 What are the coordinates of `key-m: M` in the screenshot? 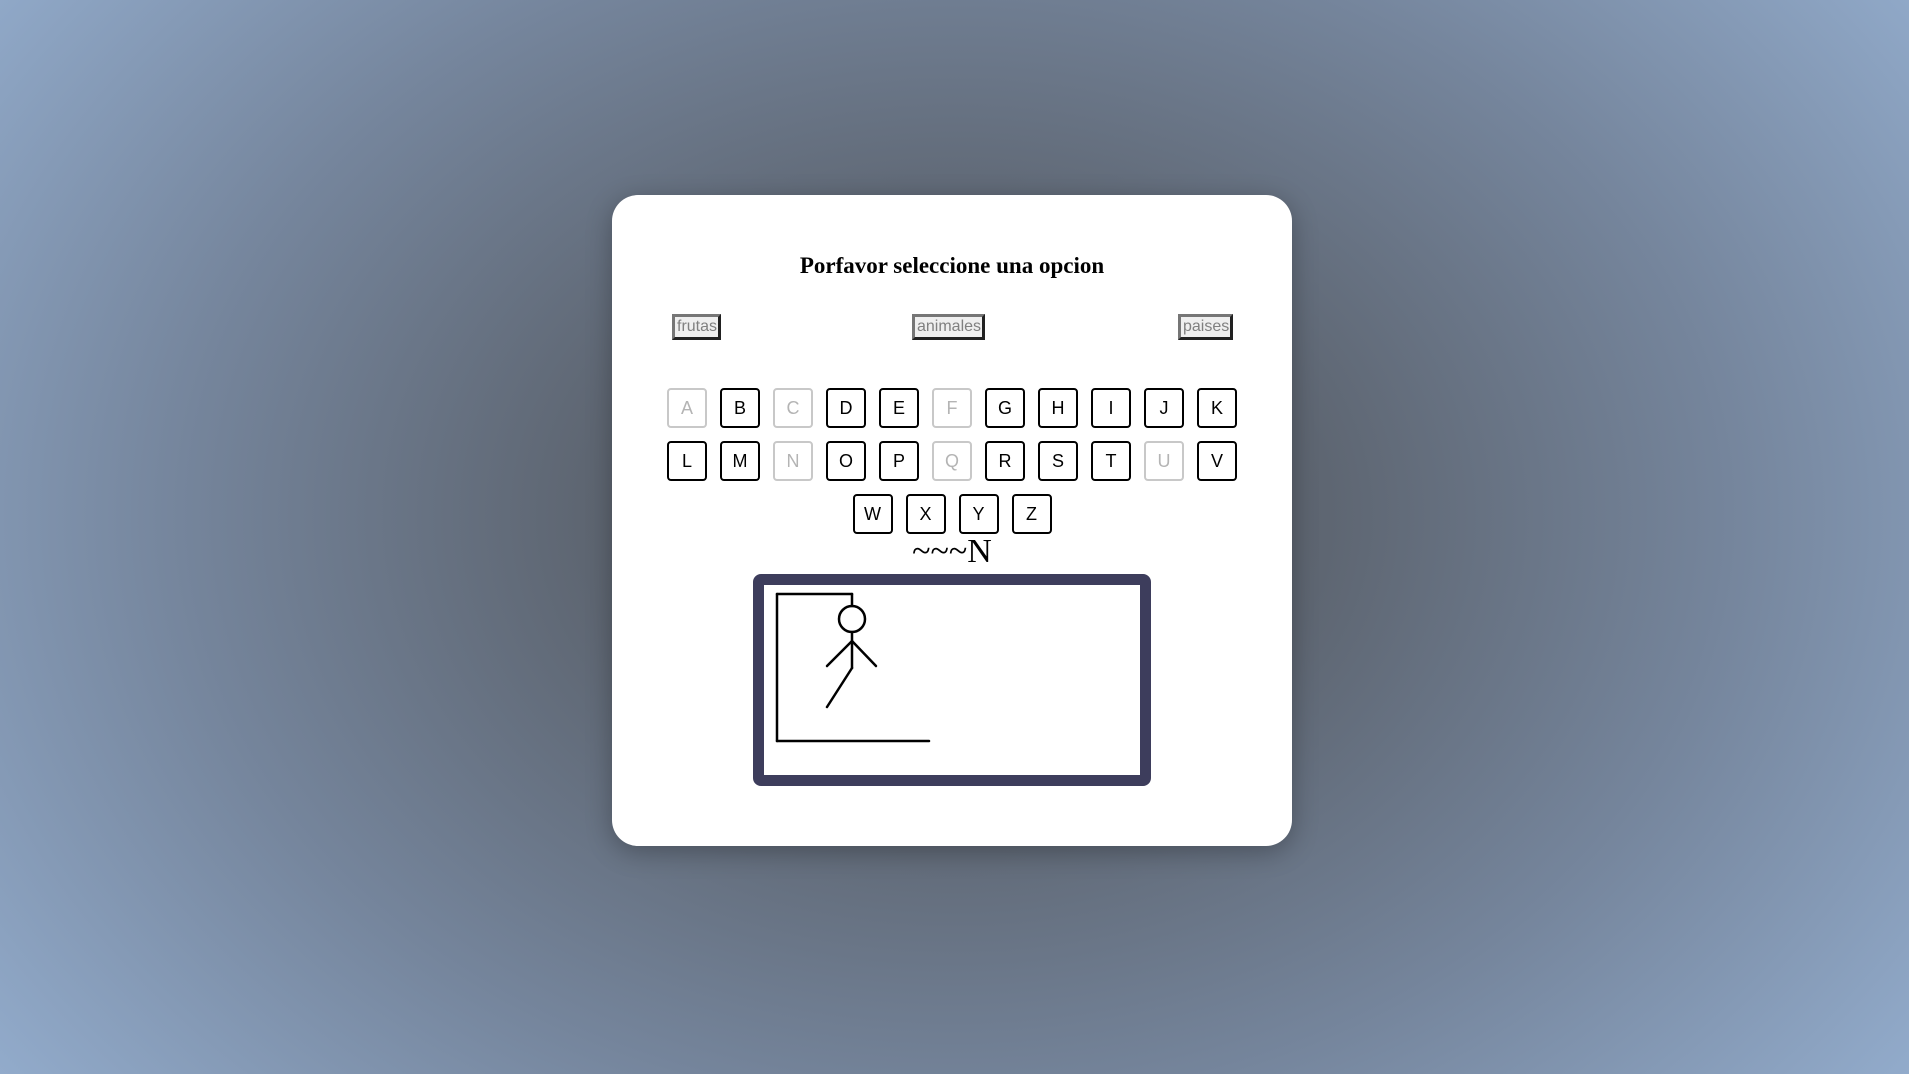 It's located at (740, 461).